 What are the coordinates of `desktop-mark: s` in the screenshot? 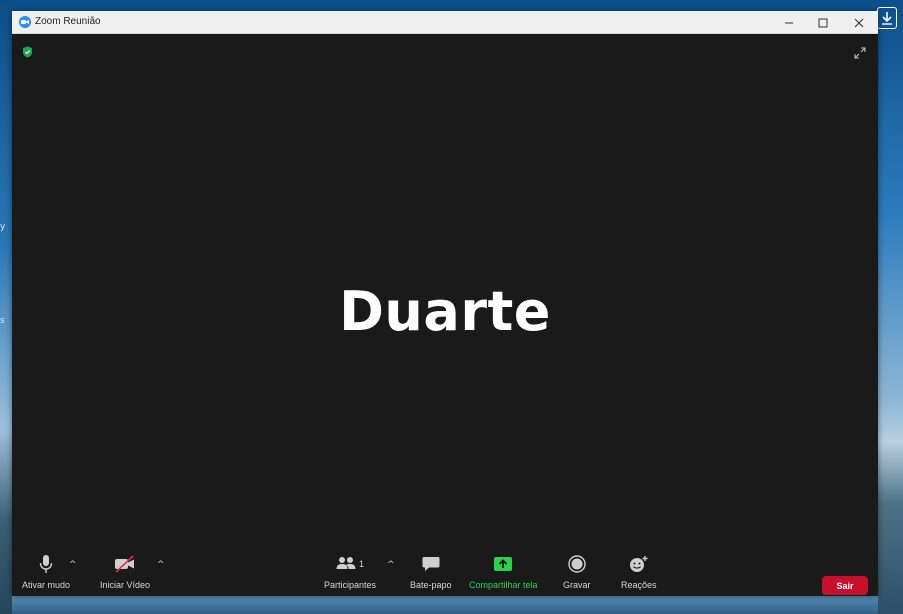 It's located at (2, 321).